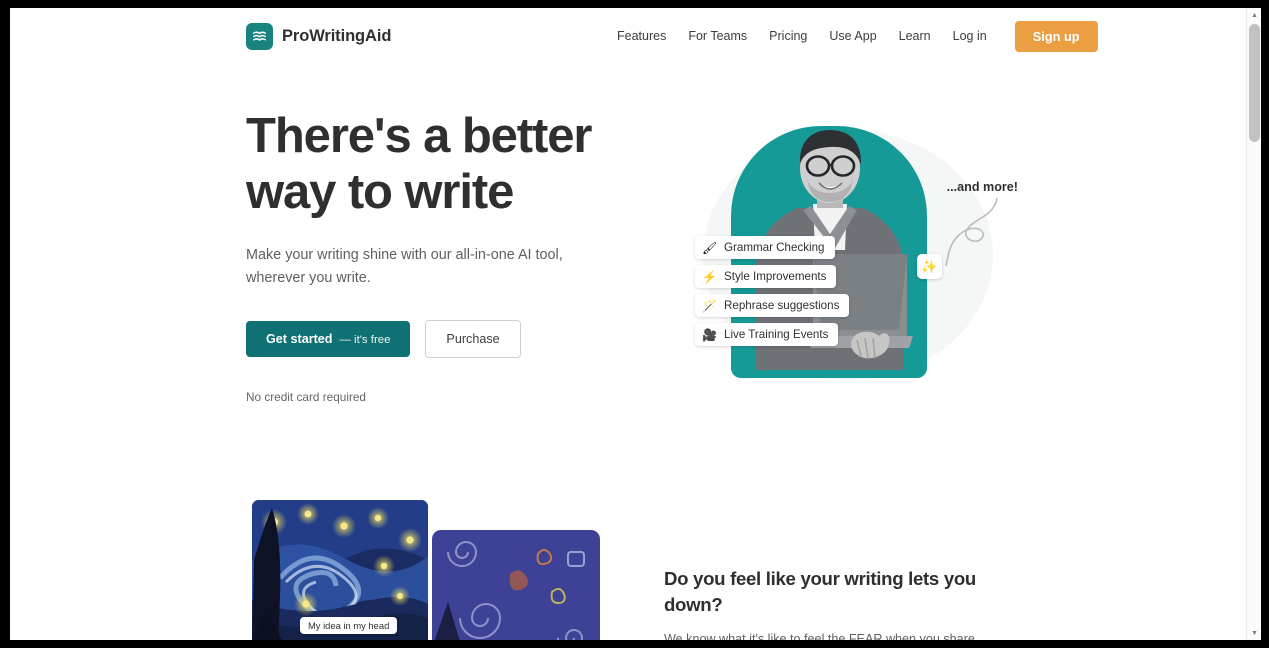 This screenshot has width=1269, height=648. Describe the element at coordinates (929, 266) in the screenshot. I see `sparkle-badge-icon: ✨` at that location.